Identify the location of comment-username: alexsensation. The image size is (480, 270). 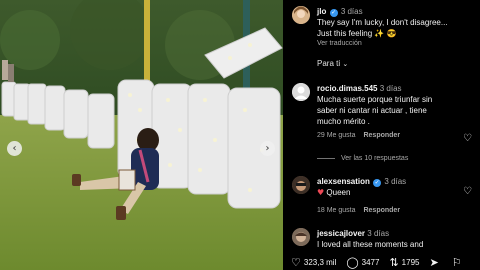
(343, 181).